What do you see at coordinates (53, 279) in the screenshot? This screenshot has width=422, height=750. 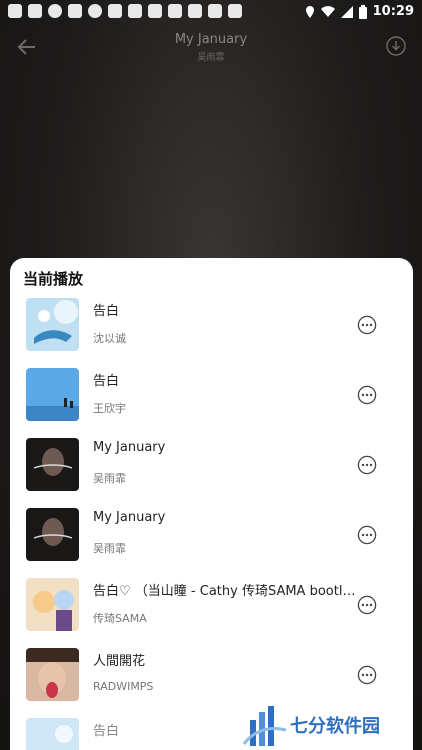 I see `sheet-title: 当前播放` at bounding box center [53, 279].